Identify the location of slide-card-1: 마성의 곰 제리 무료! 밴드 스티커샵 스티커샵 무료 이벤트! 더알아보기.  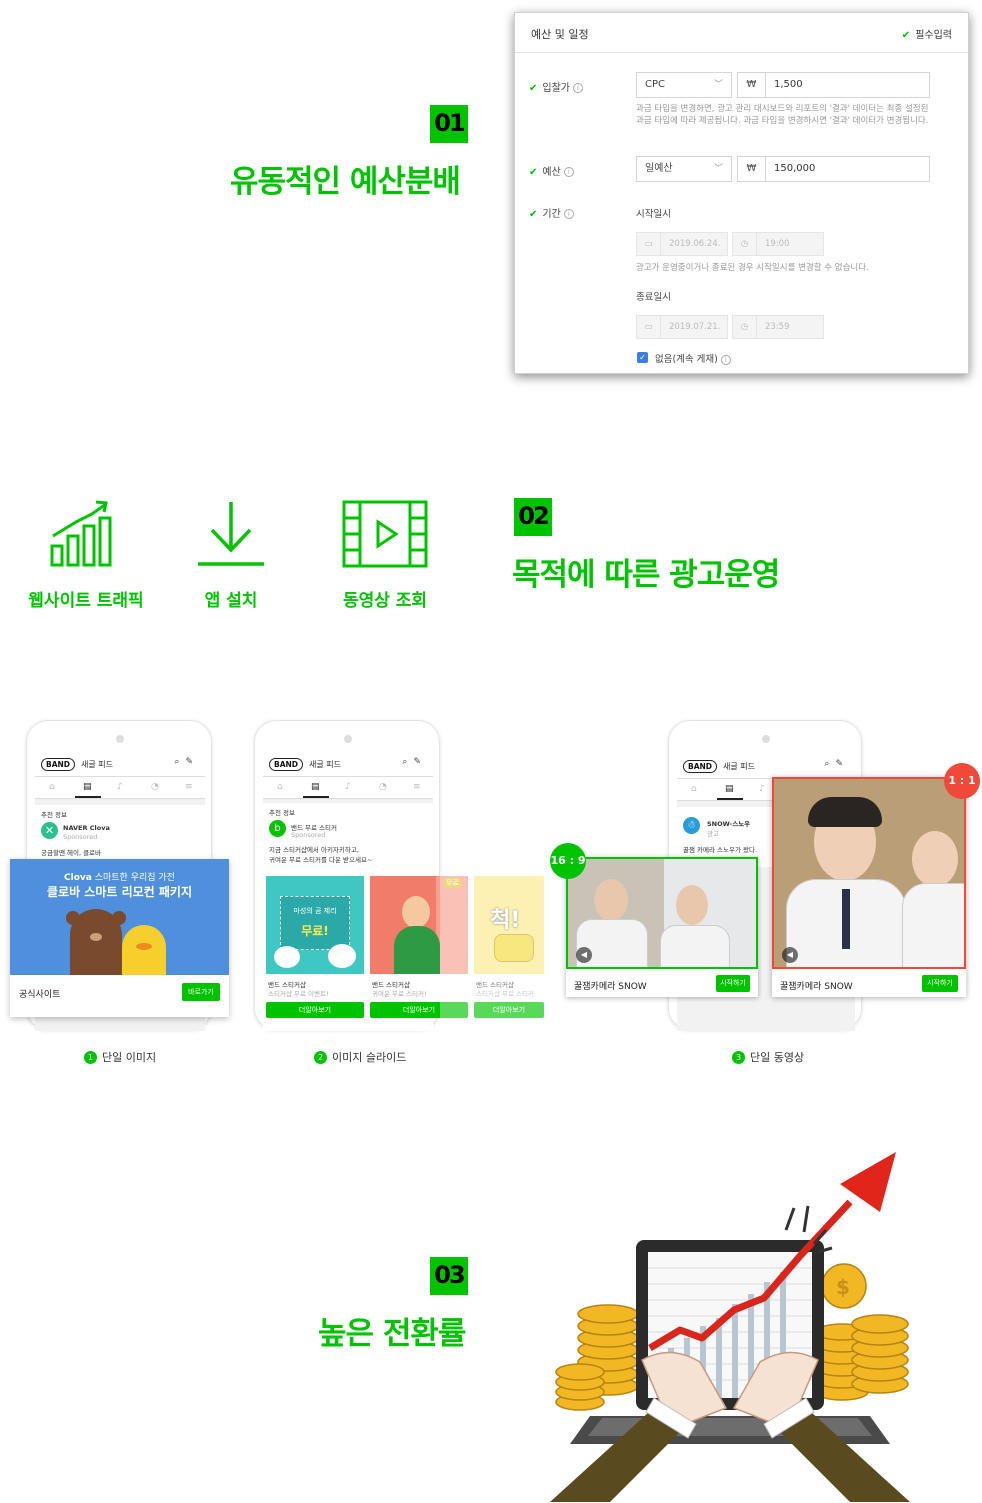
(315, 947).